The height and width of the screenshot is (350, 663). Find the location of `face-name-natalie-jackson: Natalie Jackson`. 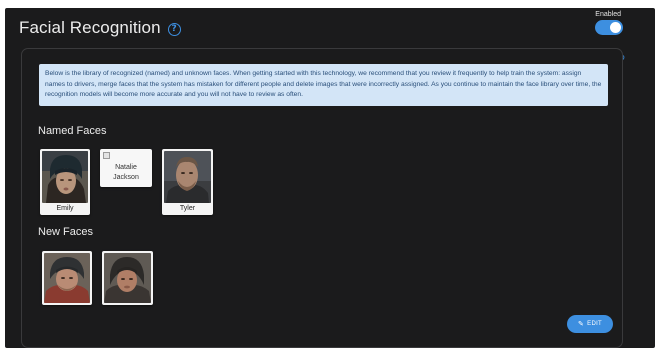

face-name-natalie-jackson: Natalie Jackson is located at coordinates (126, 172).